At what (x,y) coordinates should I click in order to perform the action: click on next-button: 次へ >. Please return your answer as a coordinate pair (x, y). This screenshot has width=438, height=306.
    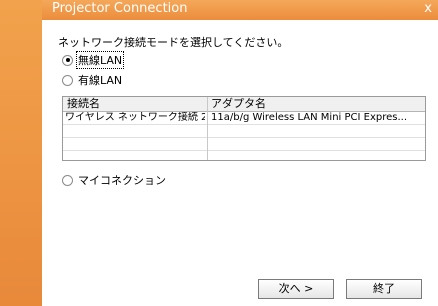
    Looking at the image, I should click on (296, 289).